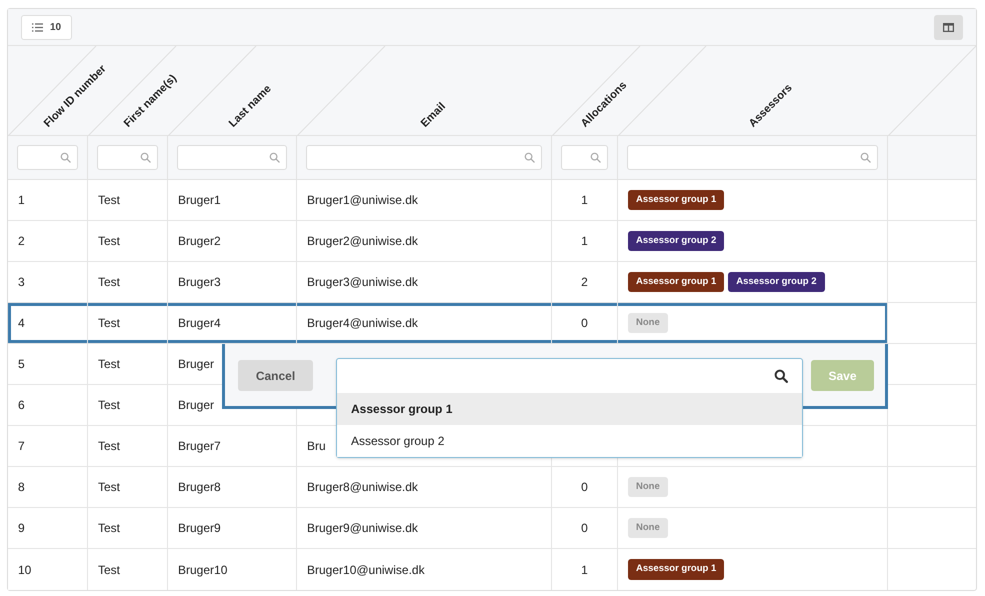 Image resolution: width=985 pixels, height=596 pixels. What do you see at coordinates (199, 200) in the screenshot?
I see `table-cell-text: Bruger1` at bounding box center [199, 200].